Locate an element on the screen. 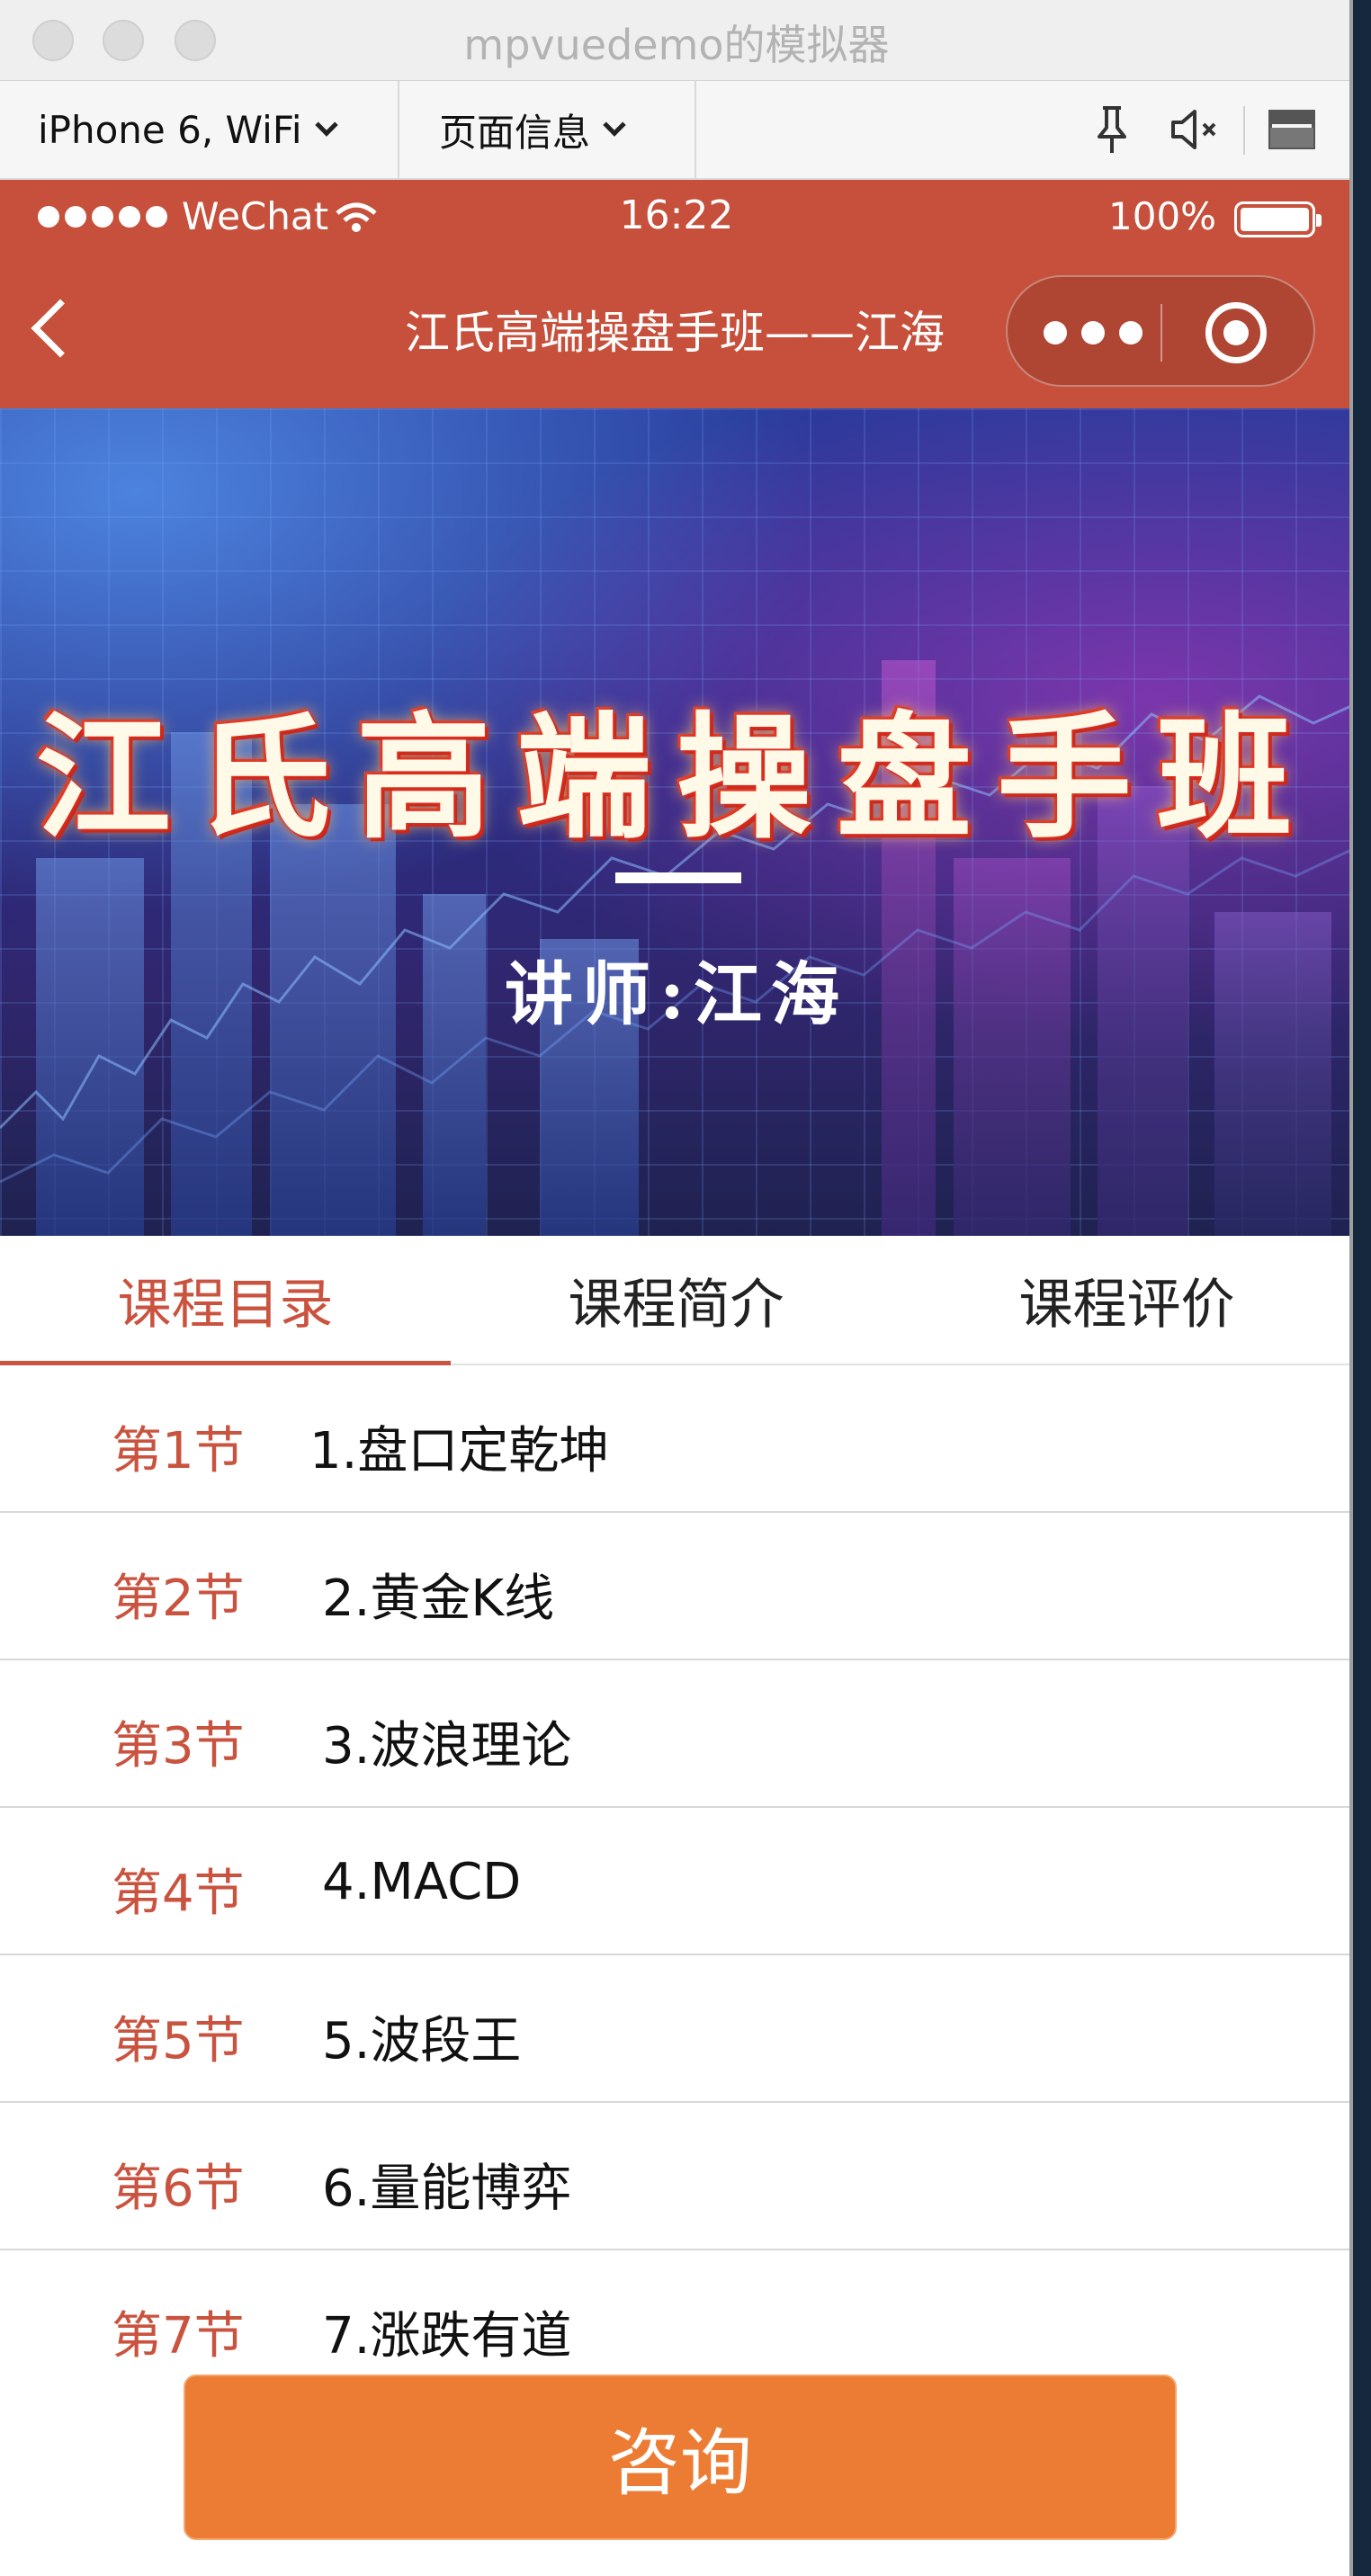  lesson-section: 第5节 is located at coordinates (178, 2041).